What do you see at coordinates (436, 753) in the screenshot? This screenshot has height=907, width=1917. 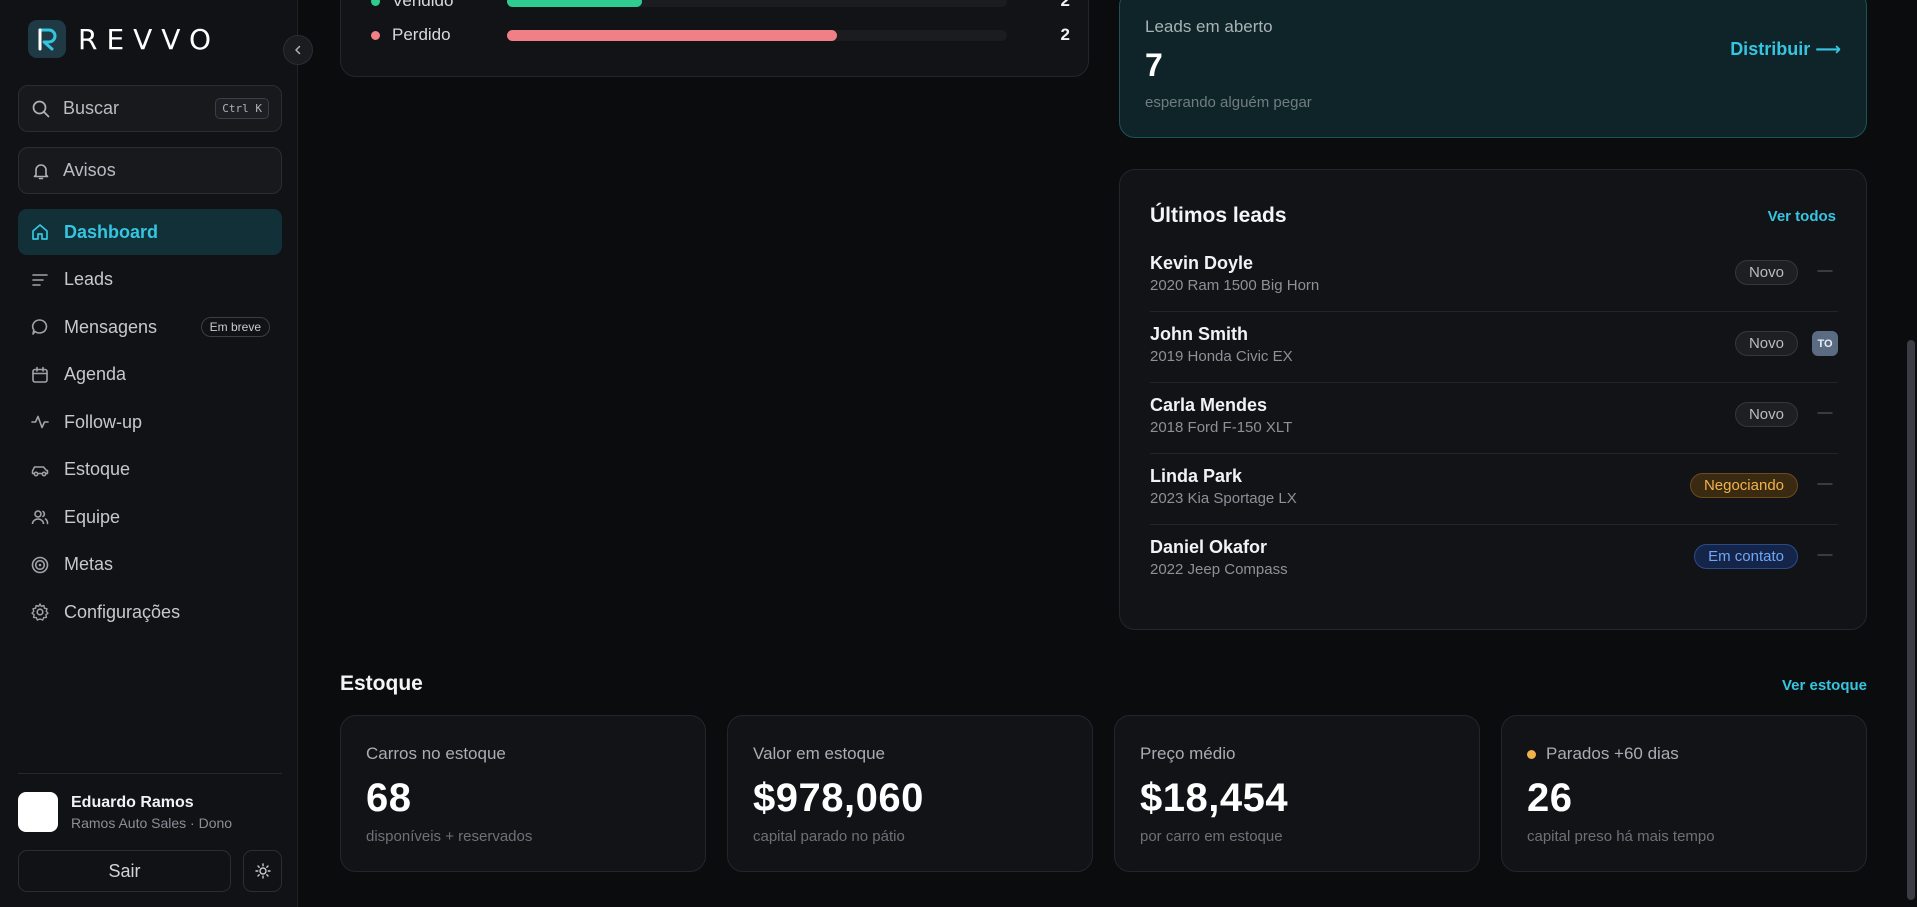 I see `stat-label: Carros no estoque` at bounding box center [436, 753].